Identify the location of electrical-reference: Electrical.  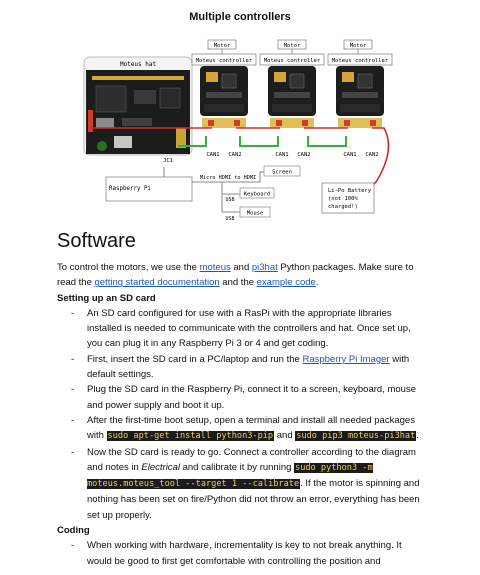
(160, 467).